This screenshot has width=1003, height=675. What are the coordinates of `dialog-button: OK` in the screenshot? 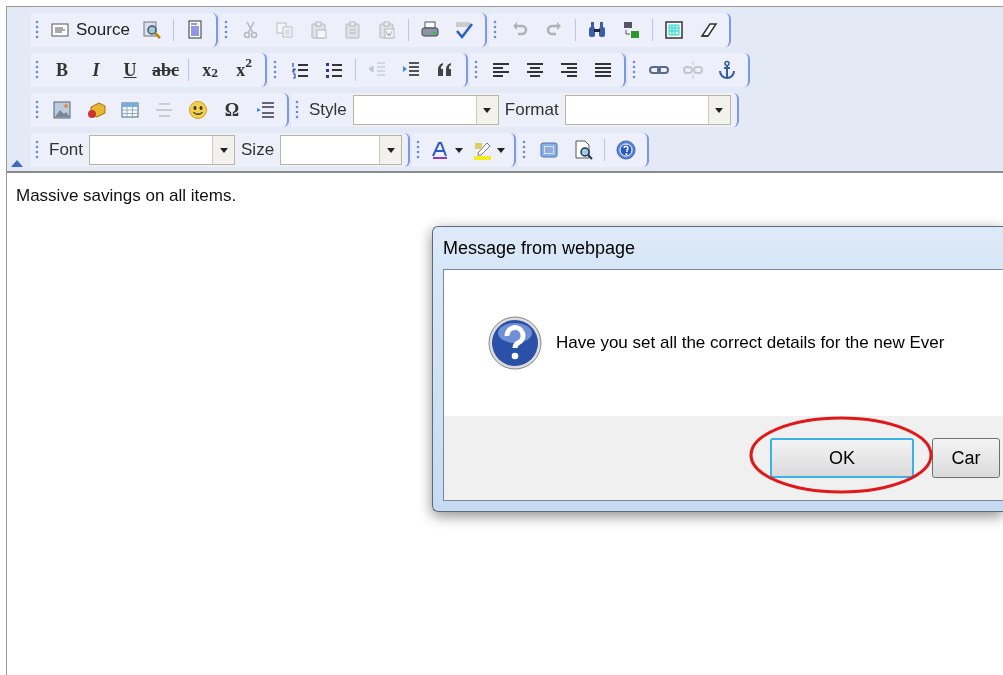 It's located at (842, 458).